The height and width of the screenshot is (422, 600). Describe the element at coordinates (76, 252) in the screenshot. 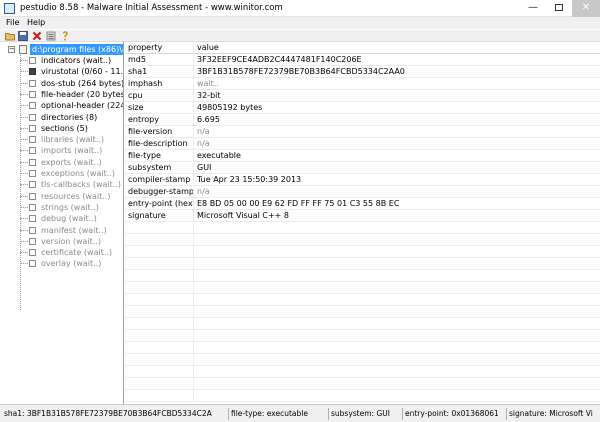

I see `tree-item-label: certificate (wait..)` at that location.